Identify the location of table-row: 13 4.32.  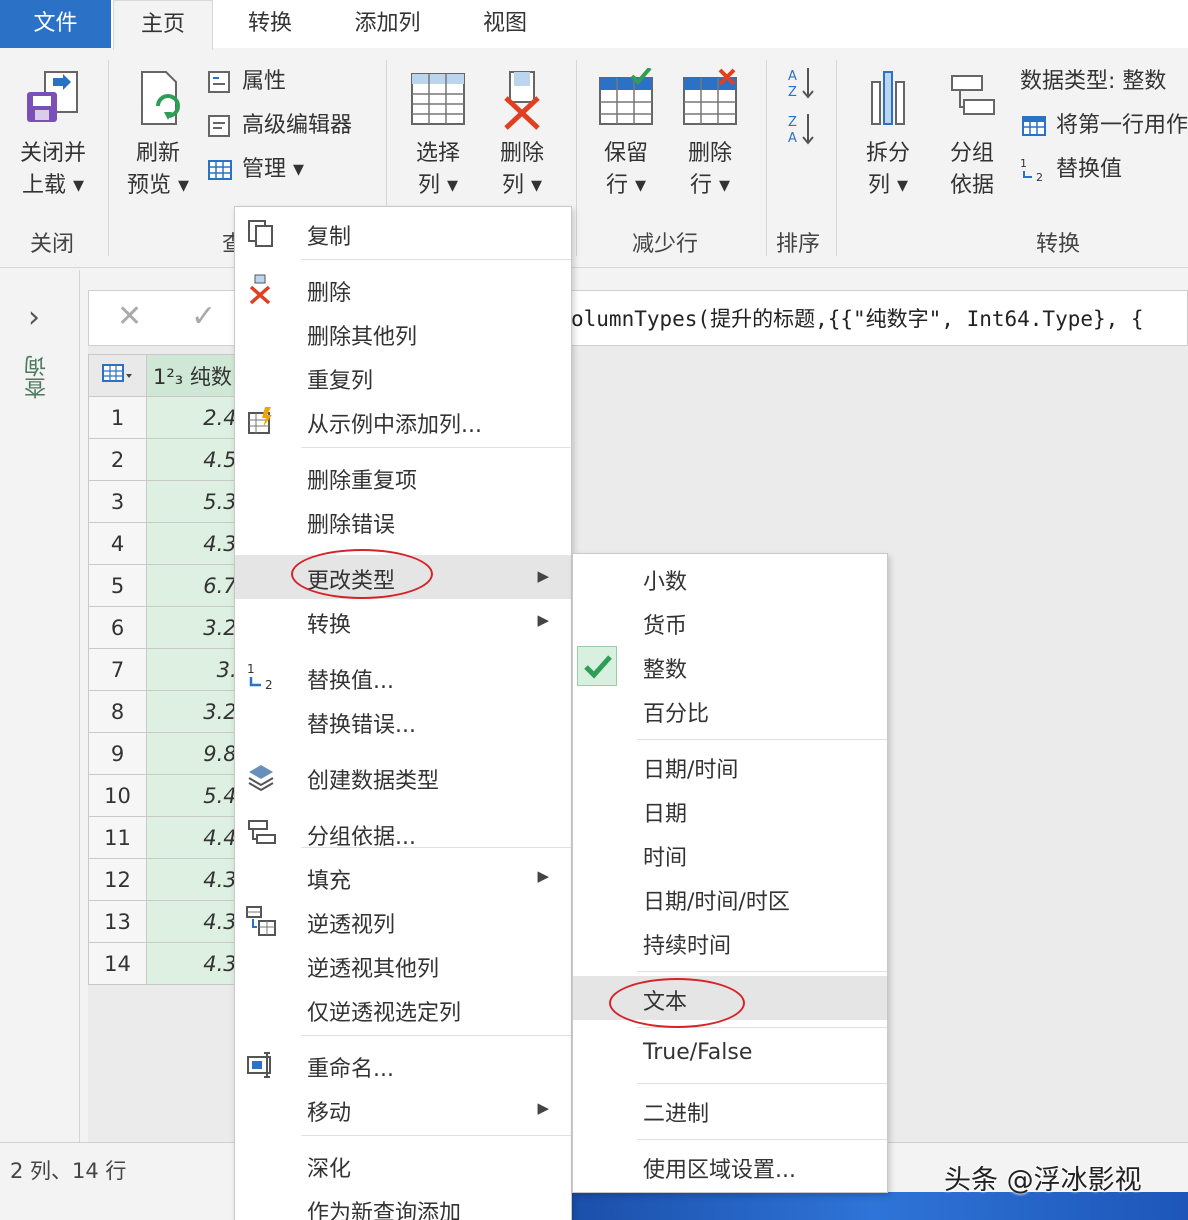
(172, 921).